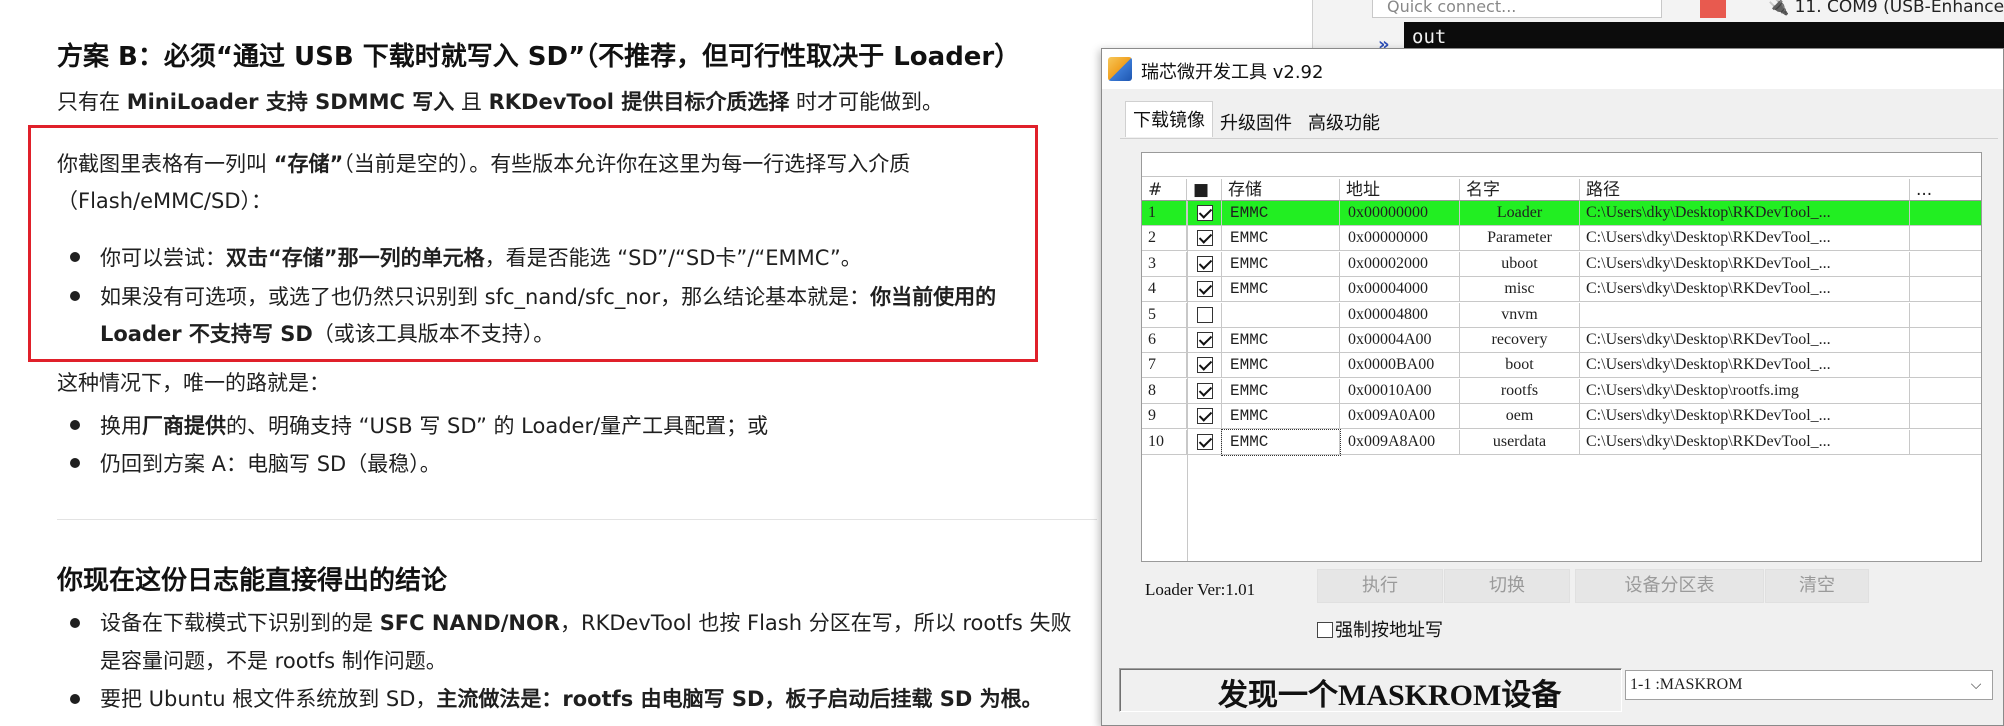 The image size is (2004, 726). Describe the element at coordinates (1164, 340) in the screenshot. I see `cell-num: 6` at that location.